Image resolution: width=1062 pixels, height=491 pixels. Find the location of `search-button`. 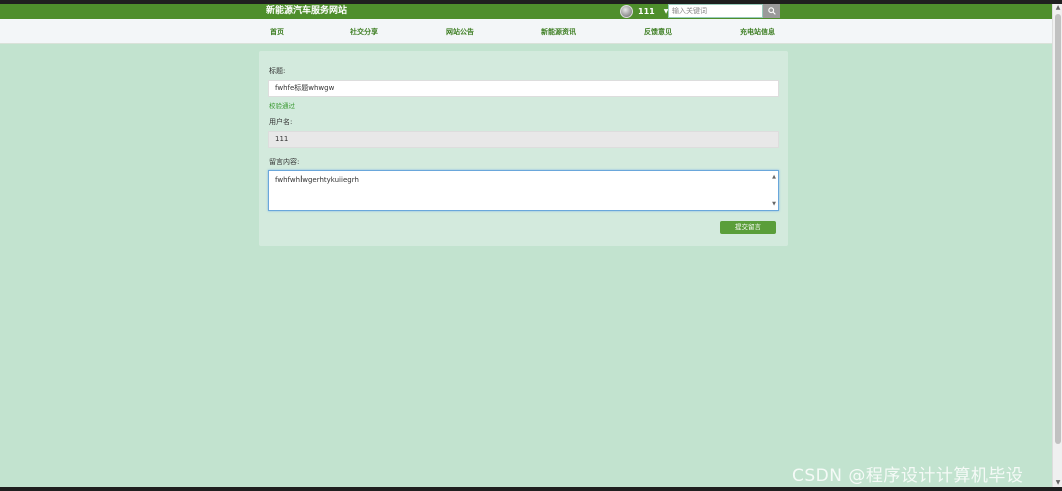

search-button is located at coordinates (771, 11).